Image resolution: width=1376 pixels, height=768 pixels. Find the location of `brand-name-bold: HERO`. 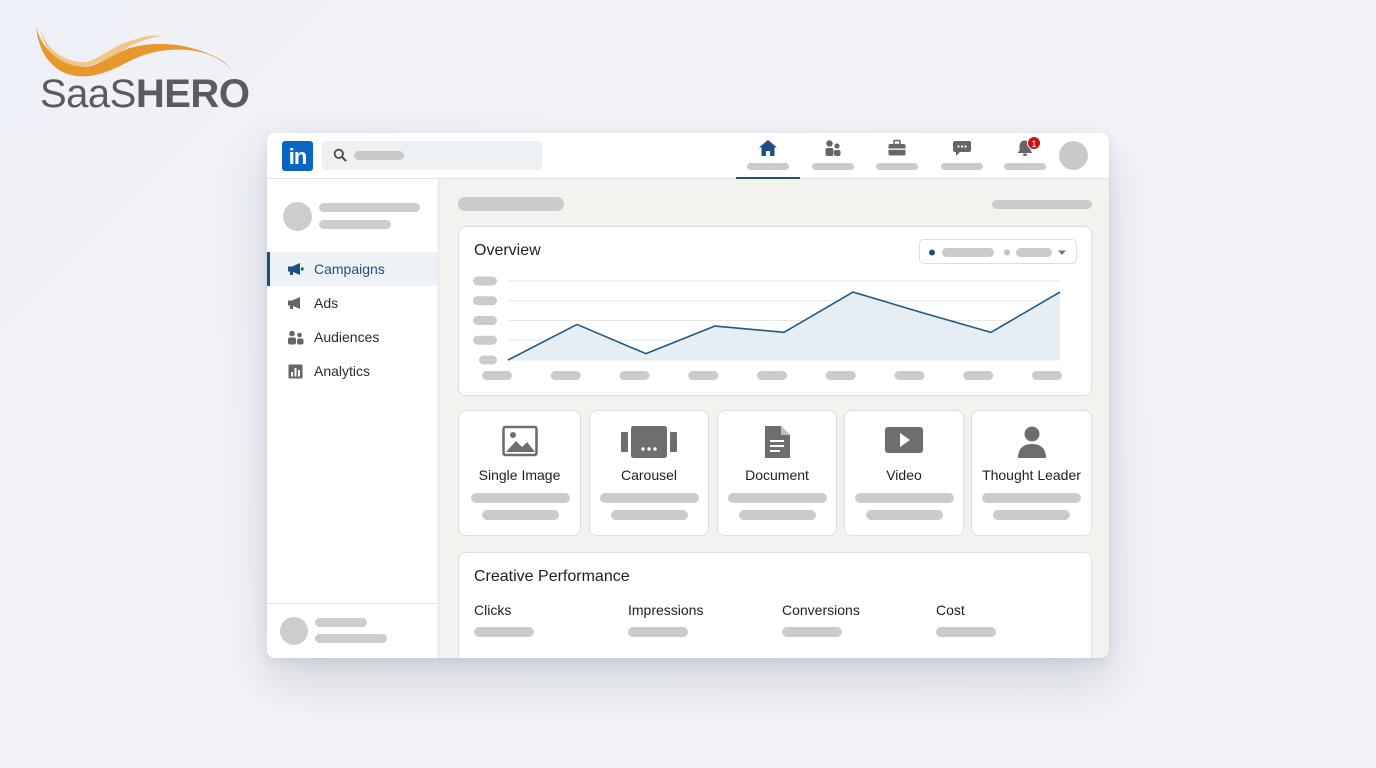

brand-name-bold: HERO is located at coordinates (192, 94).